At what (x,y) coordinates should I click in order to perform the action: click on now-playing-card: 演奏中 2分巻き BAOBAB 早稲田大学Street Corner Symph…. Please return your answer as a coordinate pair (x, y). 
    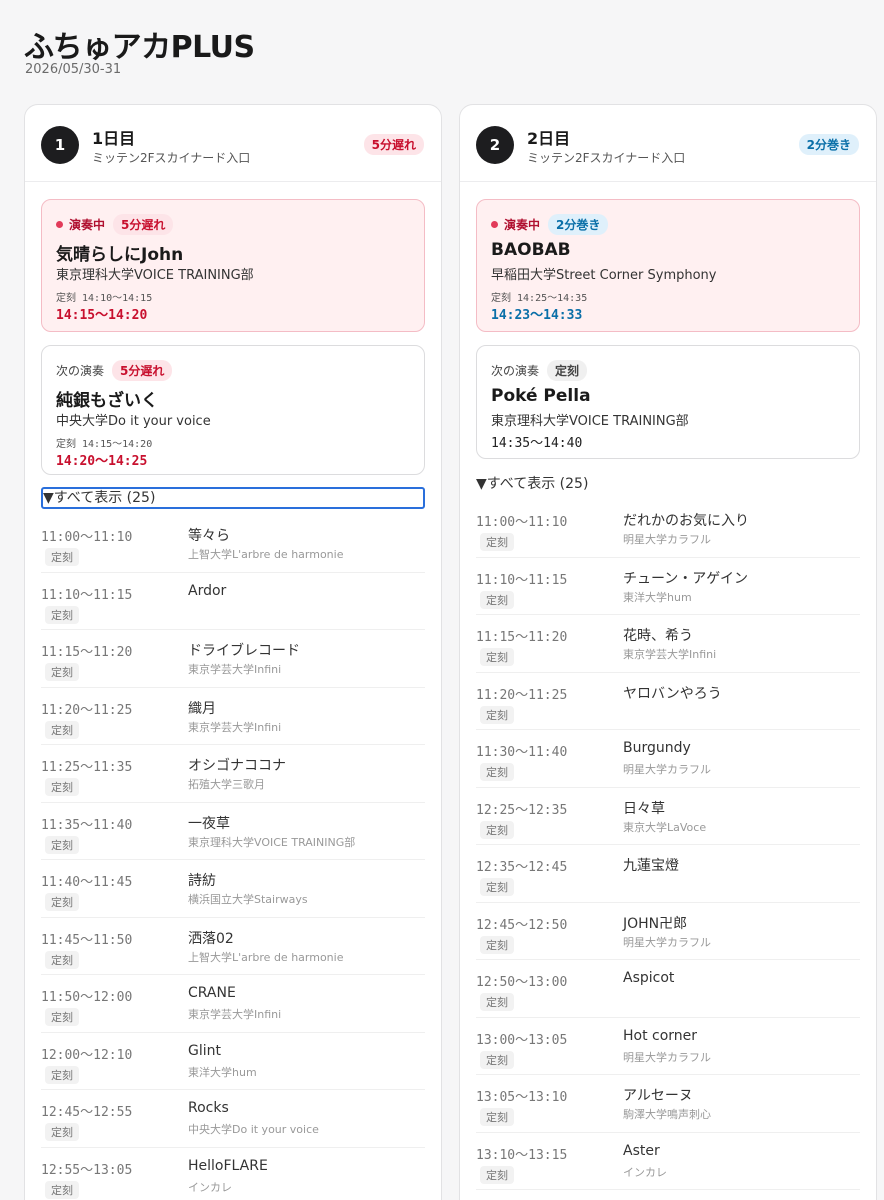
    Looking at the image, I should click on (668, 265).